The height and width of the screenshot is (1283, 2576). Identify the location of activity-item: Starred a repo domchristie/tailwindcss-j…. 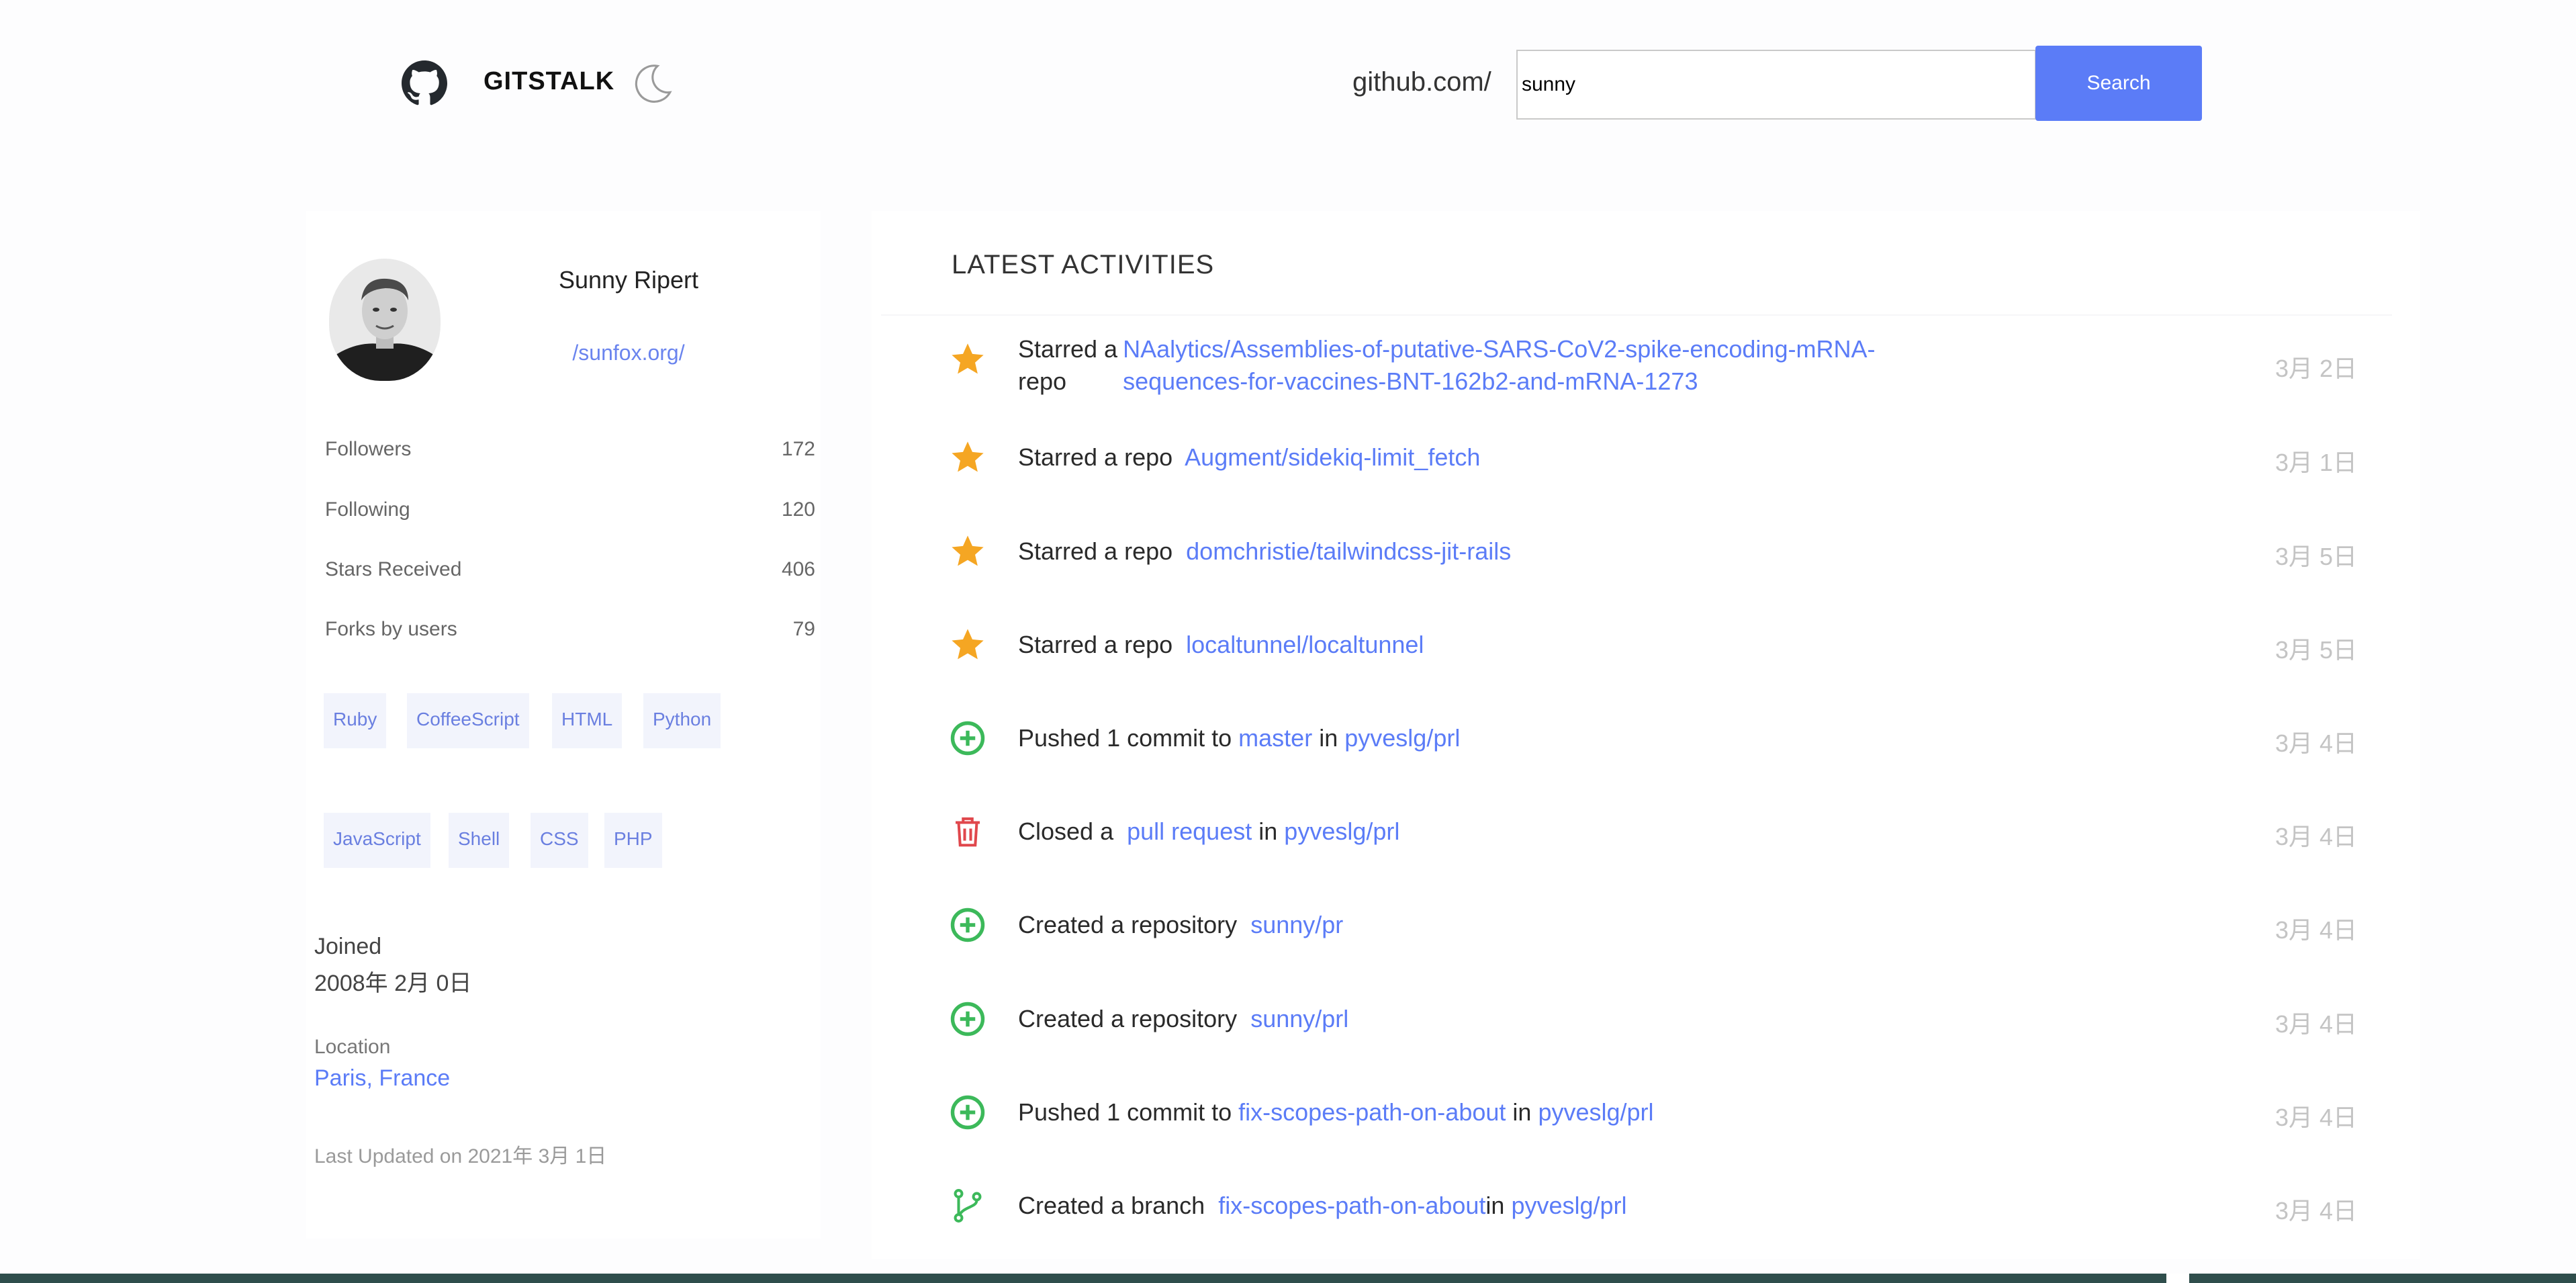
(1652, 553).